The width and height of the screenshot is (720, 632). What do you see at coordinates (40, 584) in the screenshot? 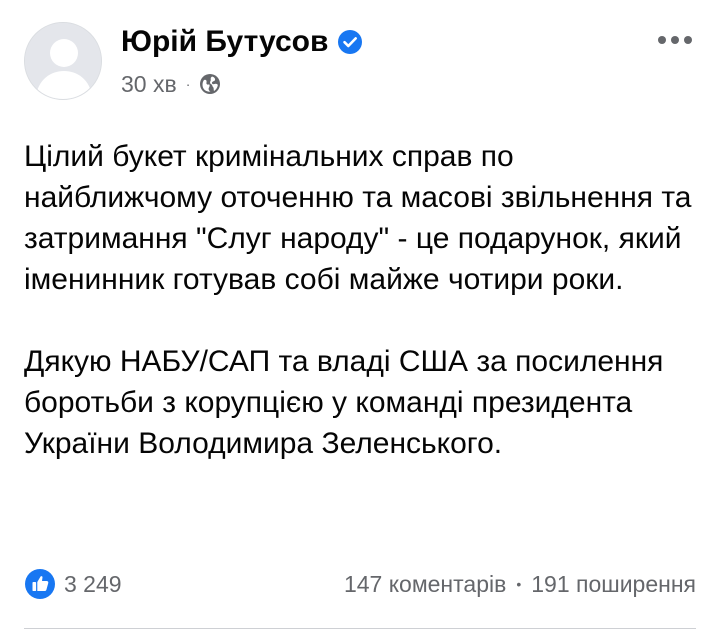
I see `like-icon` at bounding box center [40, 584].